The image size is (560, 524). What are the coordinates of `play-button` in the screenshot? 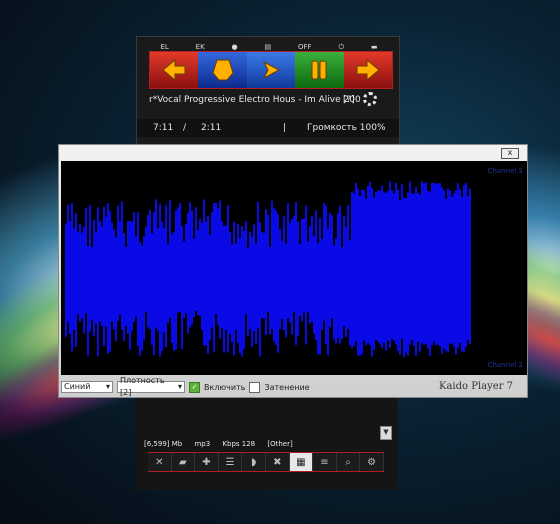 It's located at (271, 70).